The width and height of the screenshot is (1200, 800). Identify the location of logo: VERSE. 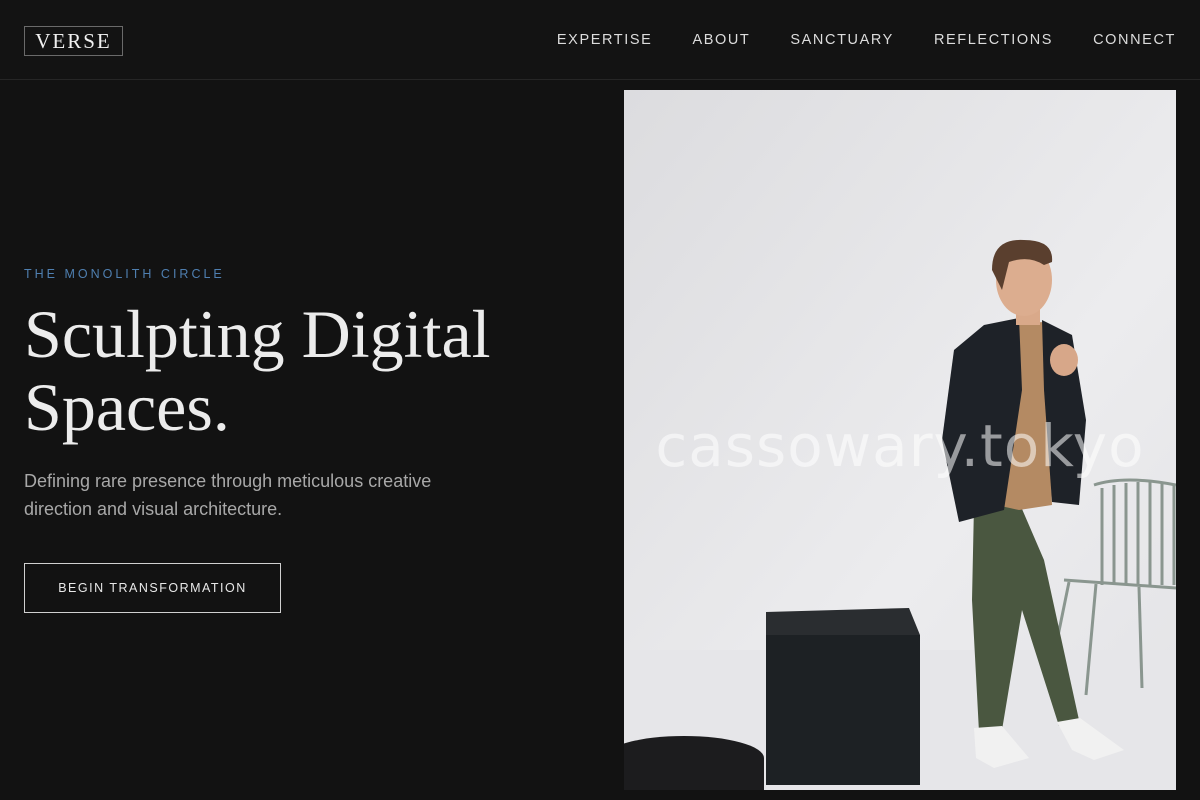
(73, 41).